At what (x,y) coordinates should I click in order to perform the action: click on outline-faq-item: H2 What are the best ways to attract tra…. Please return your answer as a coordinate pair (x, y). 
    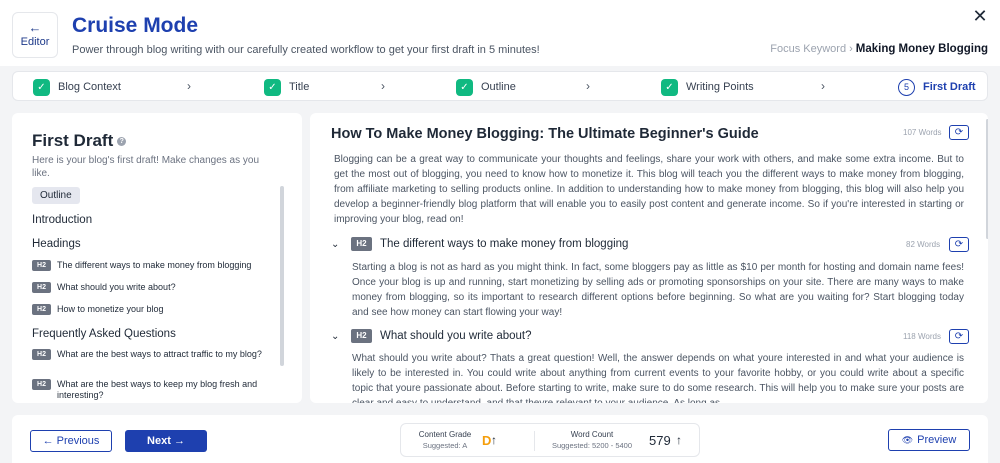
    Looking at the image, I should click on (152, 354).